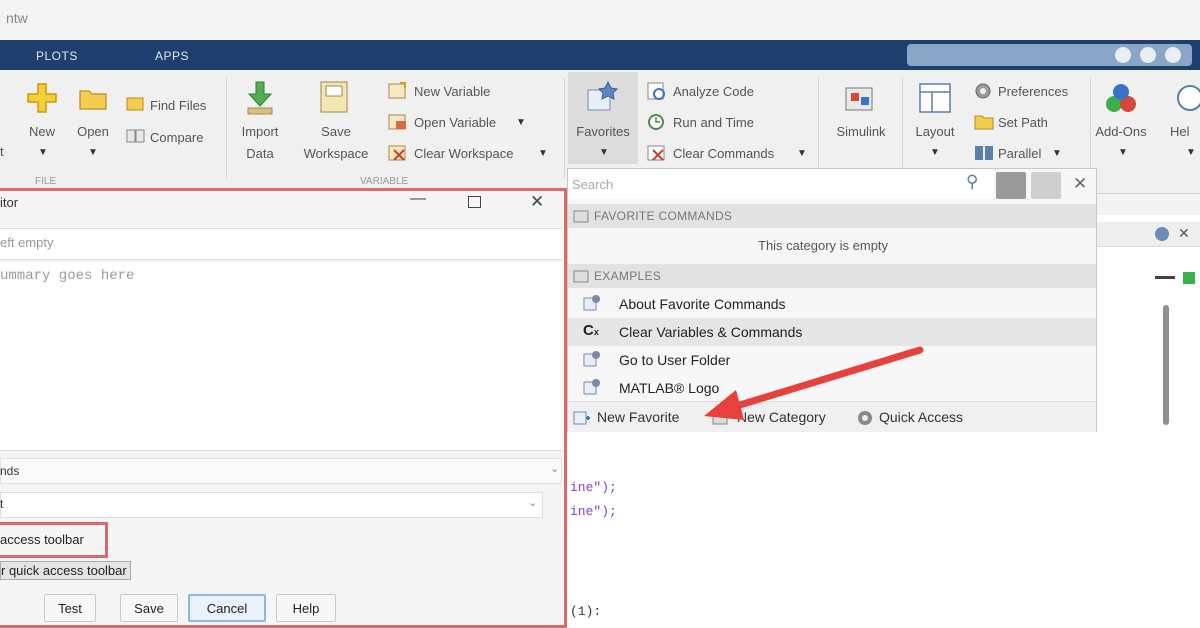 The height and width of the screenshot is (628, 1200). What do you see at coordinates (859, 99) in the screenshot?
I see `simulink-icon` at bounding box center [859, 99].